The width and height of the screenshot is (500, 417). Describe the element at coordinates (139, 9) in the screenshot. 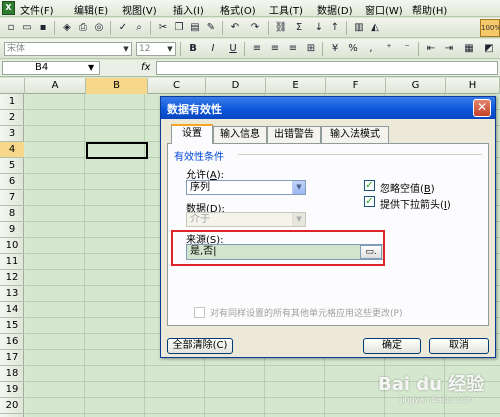

I see `menu-view: 视图(V)` at that location.